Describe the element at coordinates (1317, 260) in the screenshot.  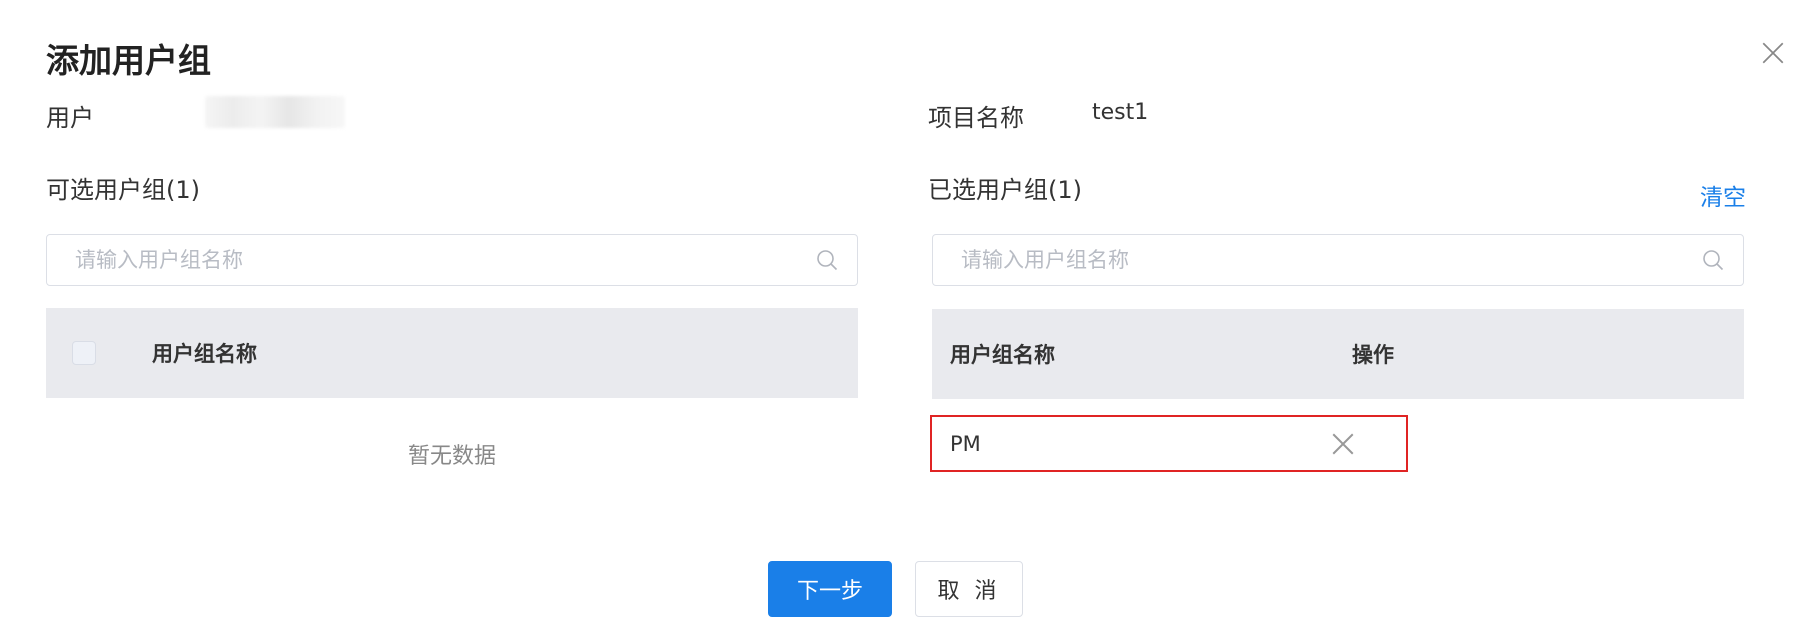
I see `selected-groups-search-input` at that location.